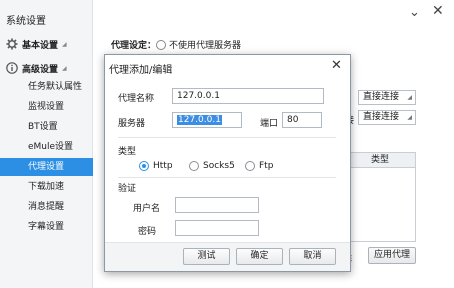 This screenshot has width=454, height=288. Describe the element at coordinates (46, 127) in the screenshot. I see `sidebar-item-bt: BT设置` at that location.